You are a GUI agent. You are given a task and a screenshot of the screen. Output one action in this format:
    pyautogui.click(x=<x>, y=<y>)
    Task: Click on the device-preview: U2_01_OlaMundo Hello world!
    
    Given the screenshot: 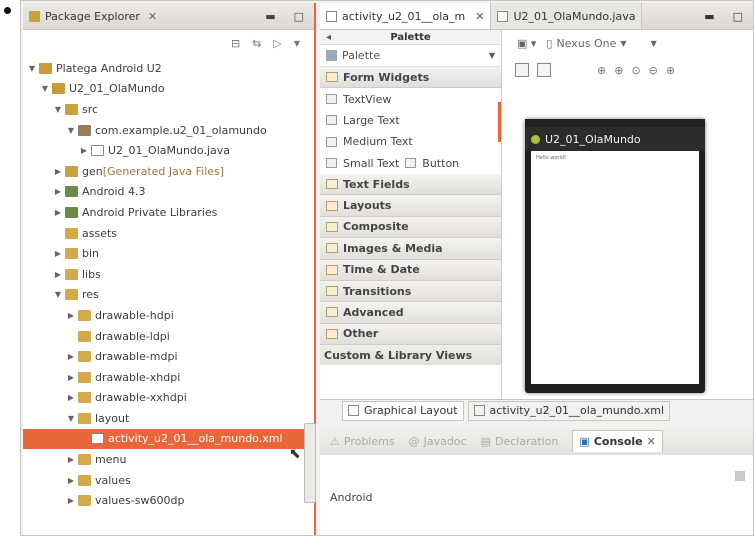 What is the action you would take?
    pyautogui.click(x=615, y=256)
    